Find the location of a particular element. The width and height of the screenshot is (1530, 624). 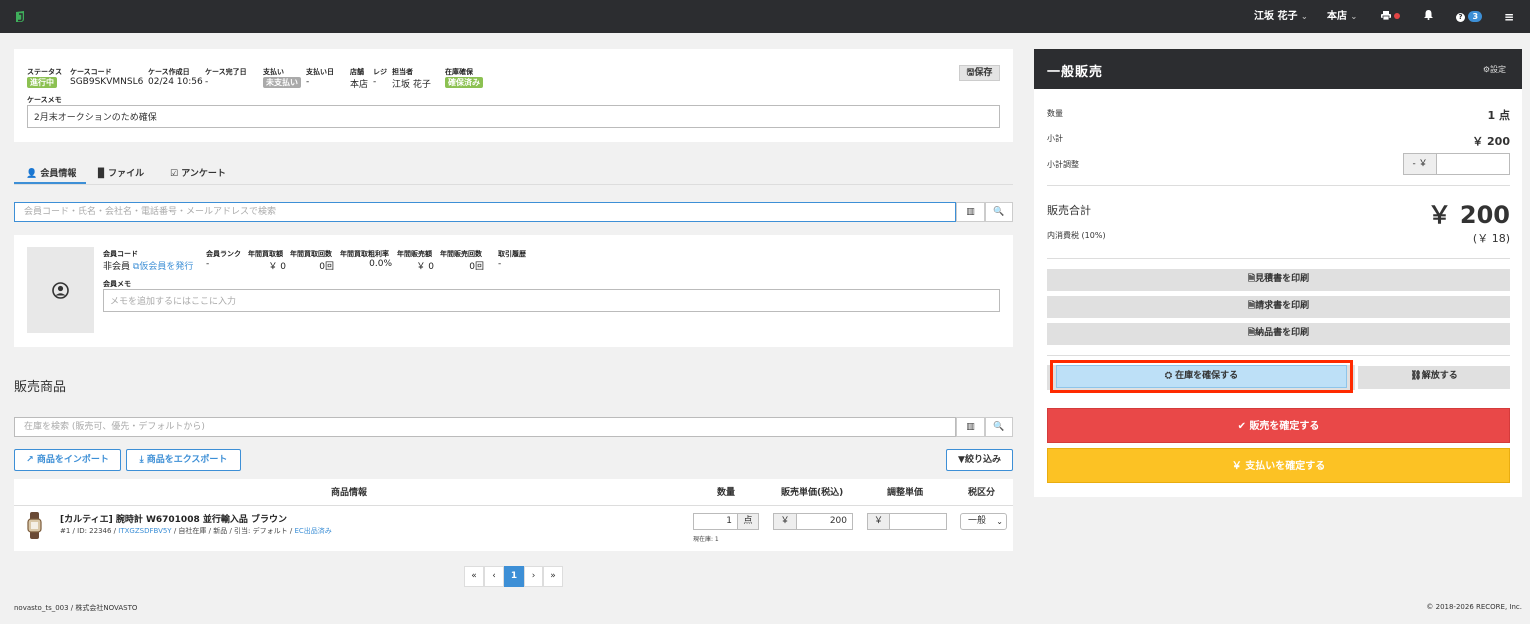

case-memo-textarea: 2月末オークションのため確保 is located at coordinates (513, 116).